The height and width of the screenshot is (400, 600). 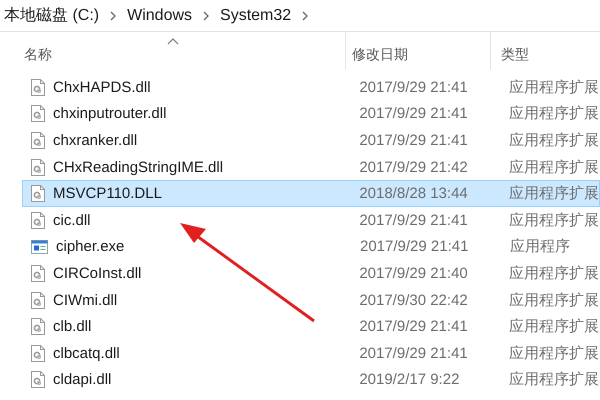 What do you see at coordinates (311, 273) in the screenshot?
I see `file-row: CIRCoInst.dll 2017/9/29 21:40 应用程序扩展` at bounding box center [311, 273].